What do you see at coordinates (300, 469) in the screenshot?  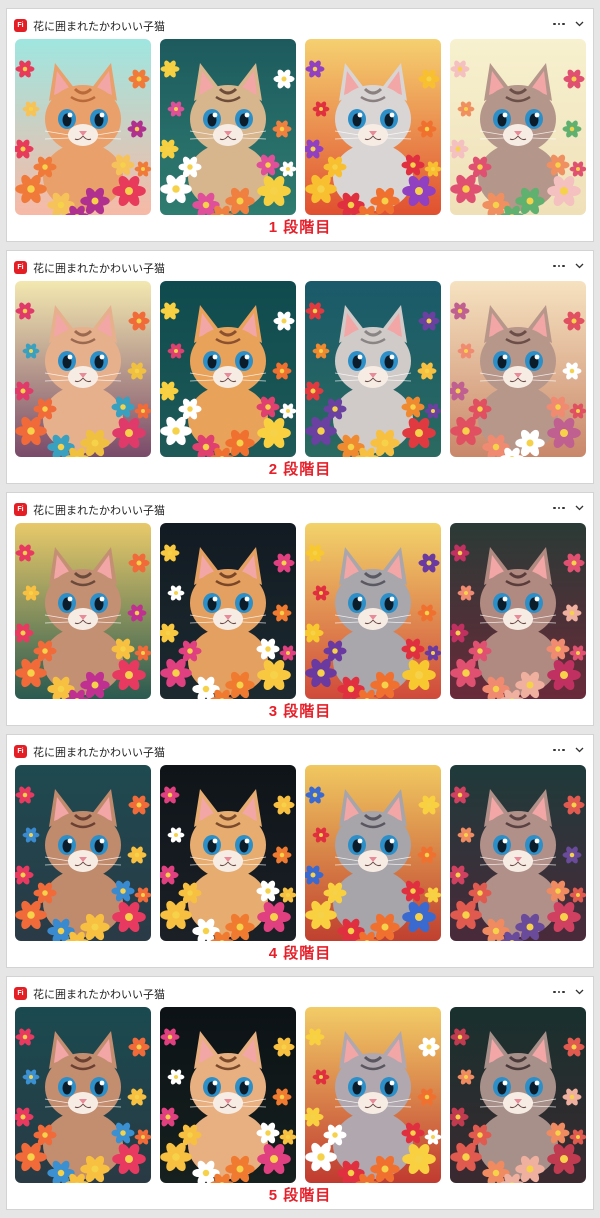 I see `stage-label: 2 段階目` at bounding box center [300, 469].